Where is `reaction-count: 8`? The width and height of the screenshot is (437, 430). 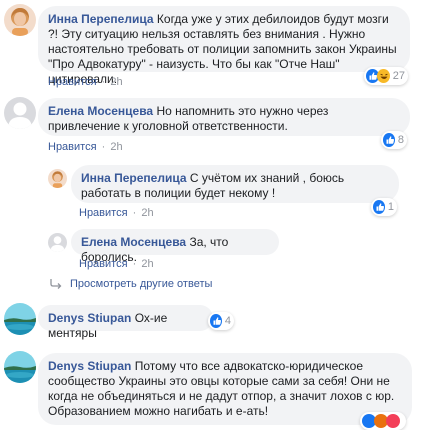
reaction-count: 8 is located at coordinates (400, 140).